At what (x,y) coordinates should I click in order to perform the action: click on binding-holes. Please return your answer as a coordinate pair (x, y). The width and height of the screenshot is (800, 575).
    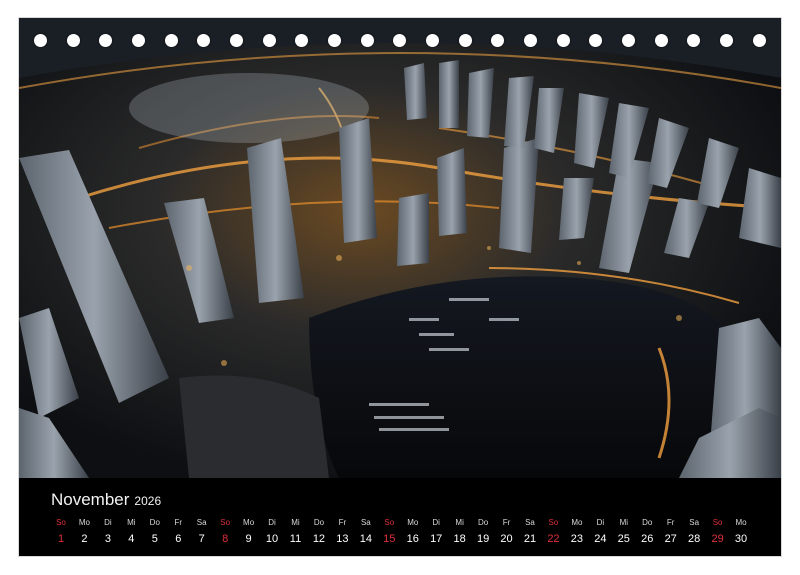
    Looking at the image, I should click on (400, 41).